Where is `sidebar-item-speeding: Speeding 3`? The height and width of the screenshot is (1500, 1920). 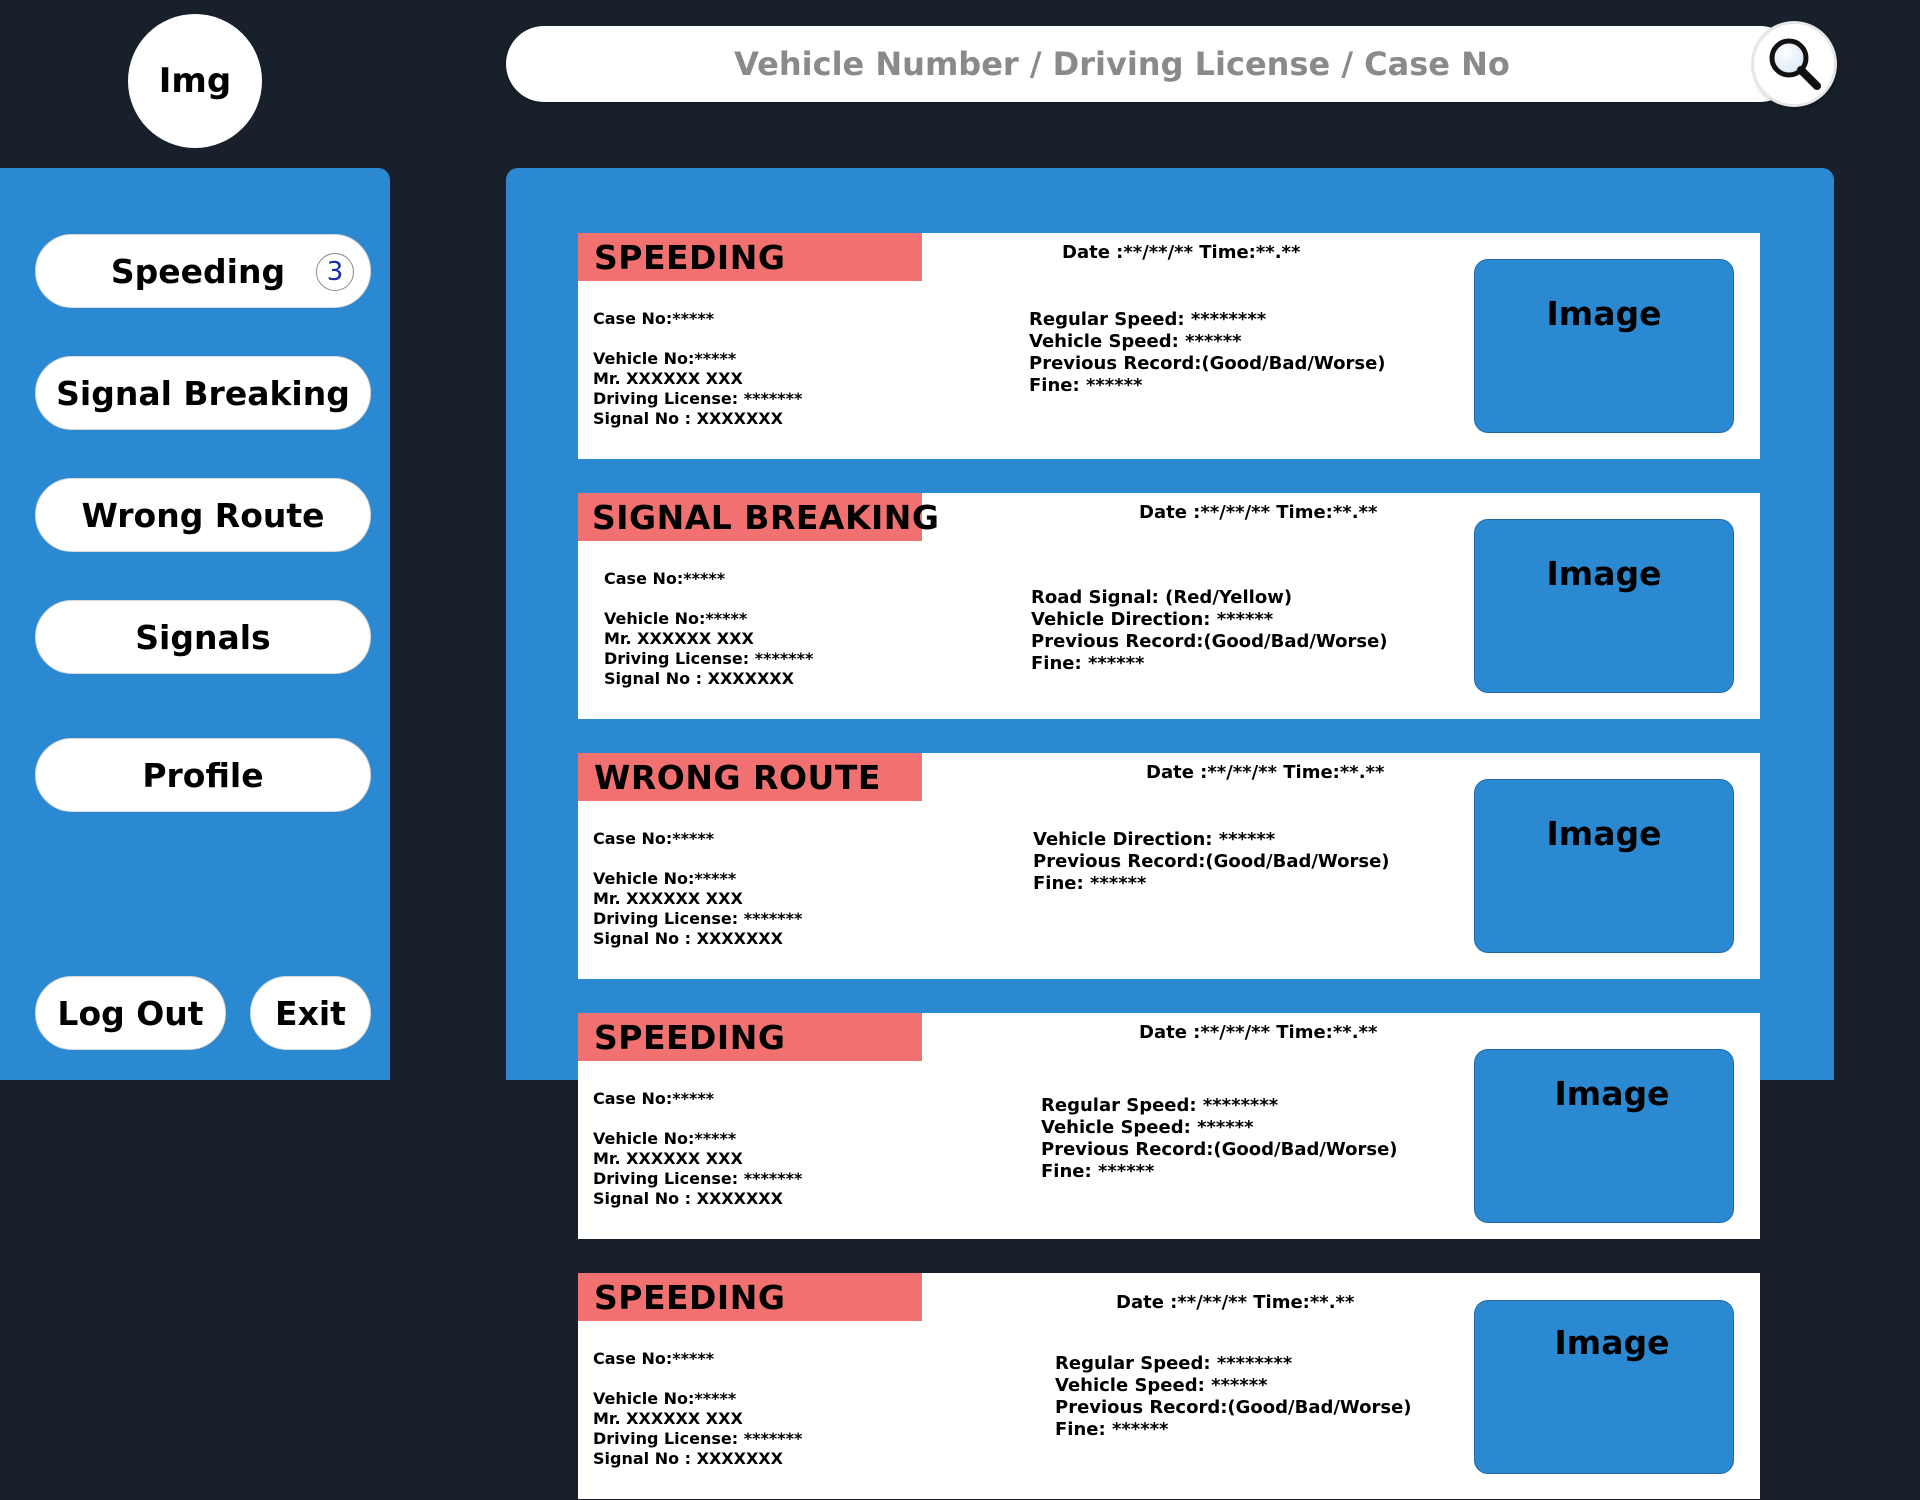
sidebar-item-speeding: Speeding 3 is located at coordinates (203, 271).